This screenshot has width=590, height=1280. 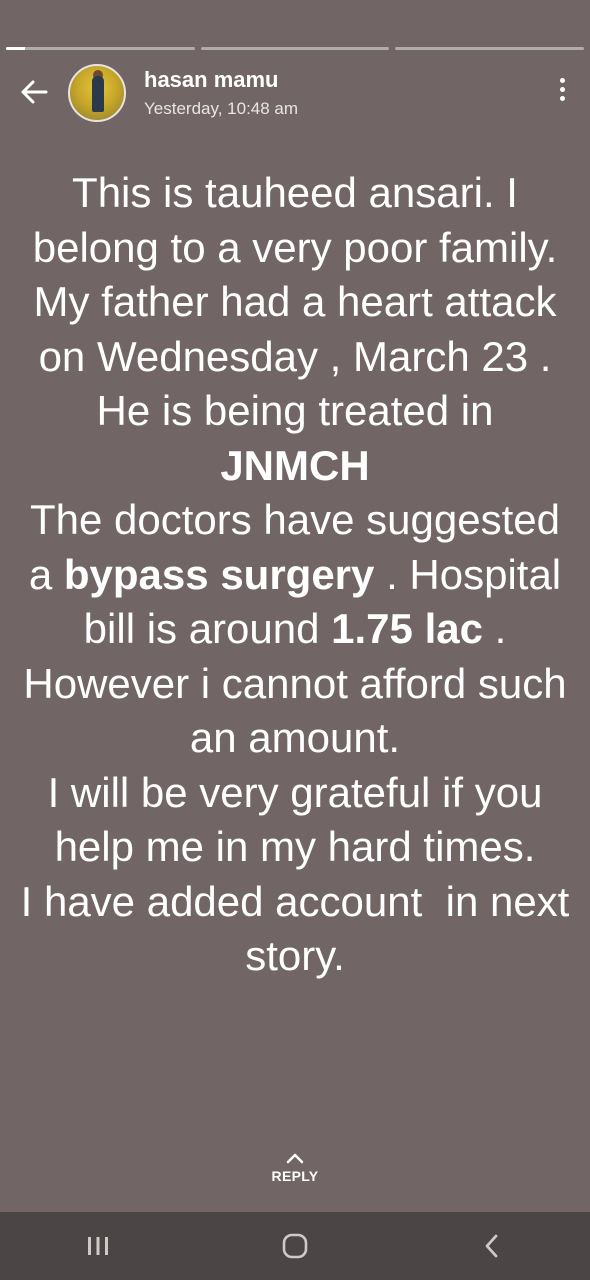 I want to click on nav-back-button, so click(x=492, y=1246).